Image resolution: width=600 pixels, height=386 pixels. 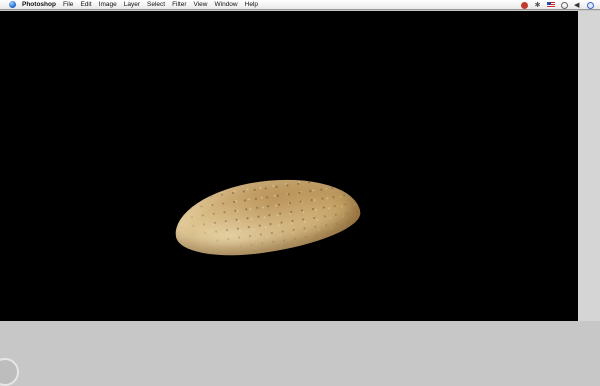 I want to click on menu-file: File, so click(x=68, y=4).